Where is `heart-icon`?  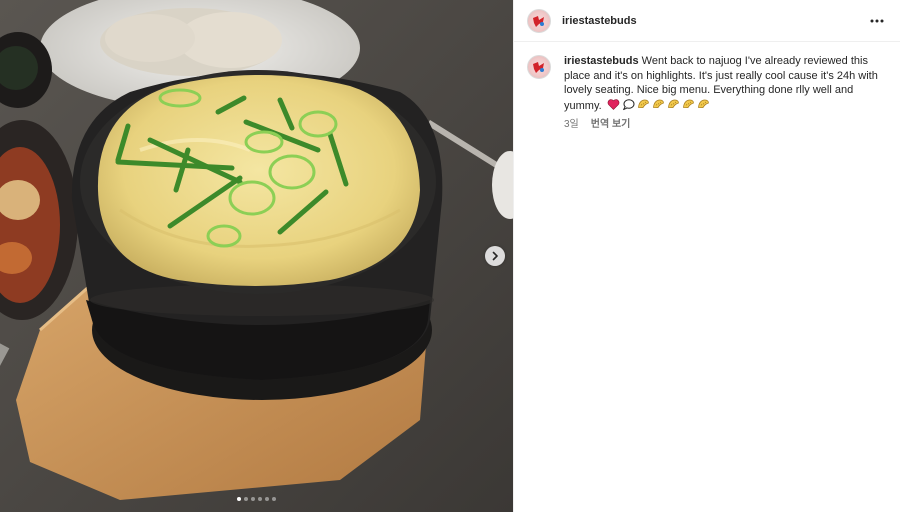
heart-icon is located at coordinates (613, 104).